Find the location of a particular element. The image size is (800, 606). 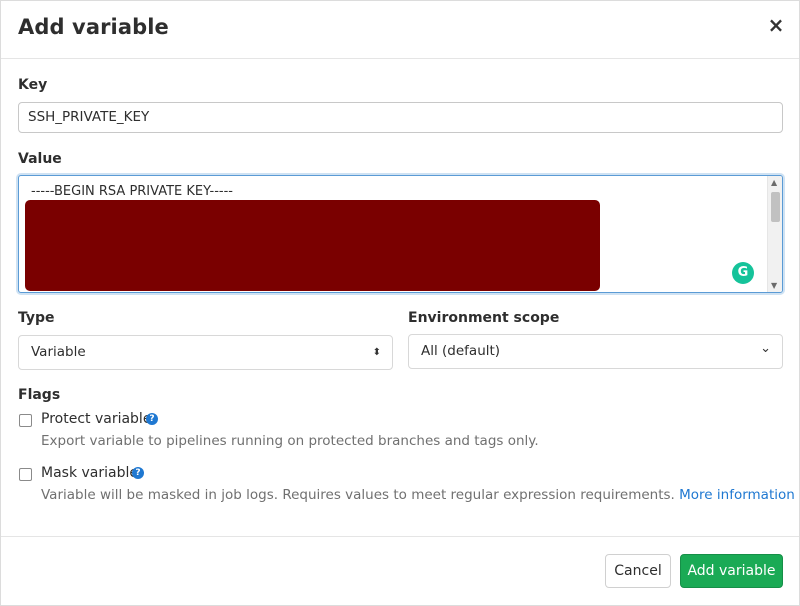

environment-scope-dropdown: All (default) ⌄ is located at coordinates (595, 351).